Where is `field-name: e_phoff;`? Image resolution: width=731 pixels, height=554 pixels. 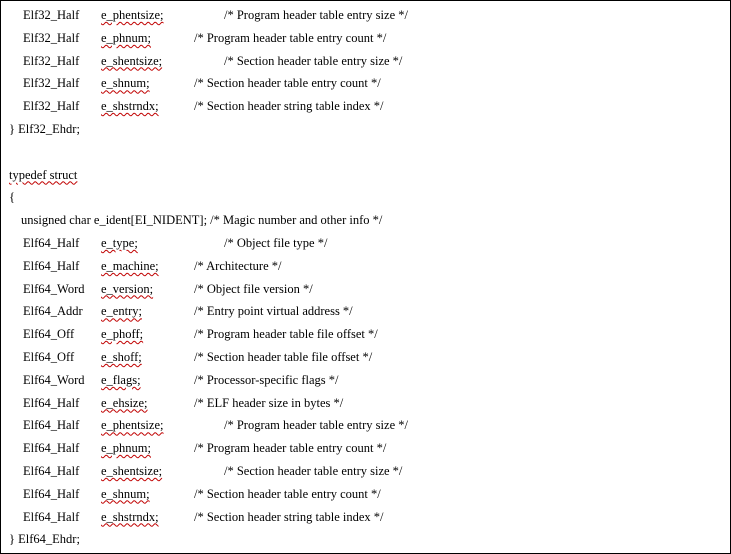 field-name: e_phoff; is located at coordinates (122, 334).